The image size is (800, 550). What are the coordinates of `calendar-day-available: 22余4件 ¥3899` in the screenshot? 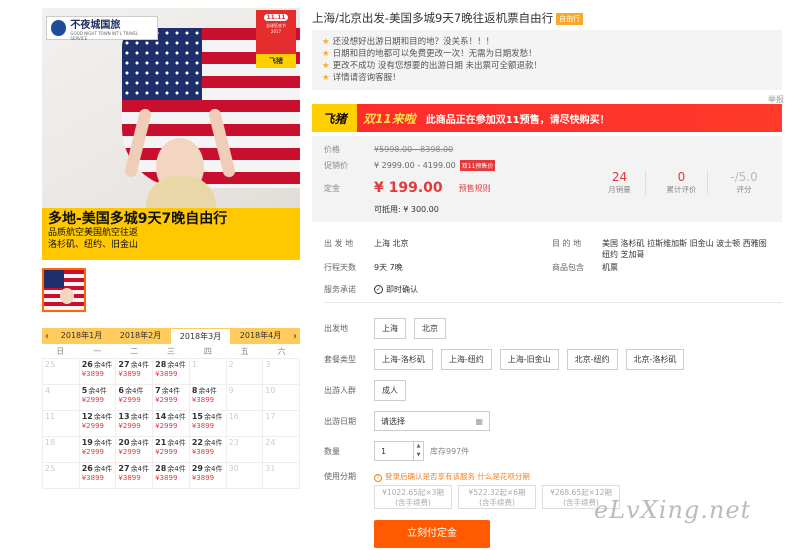 It's located at (208, 450).